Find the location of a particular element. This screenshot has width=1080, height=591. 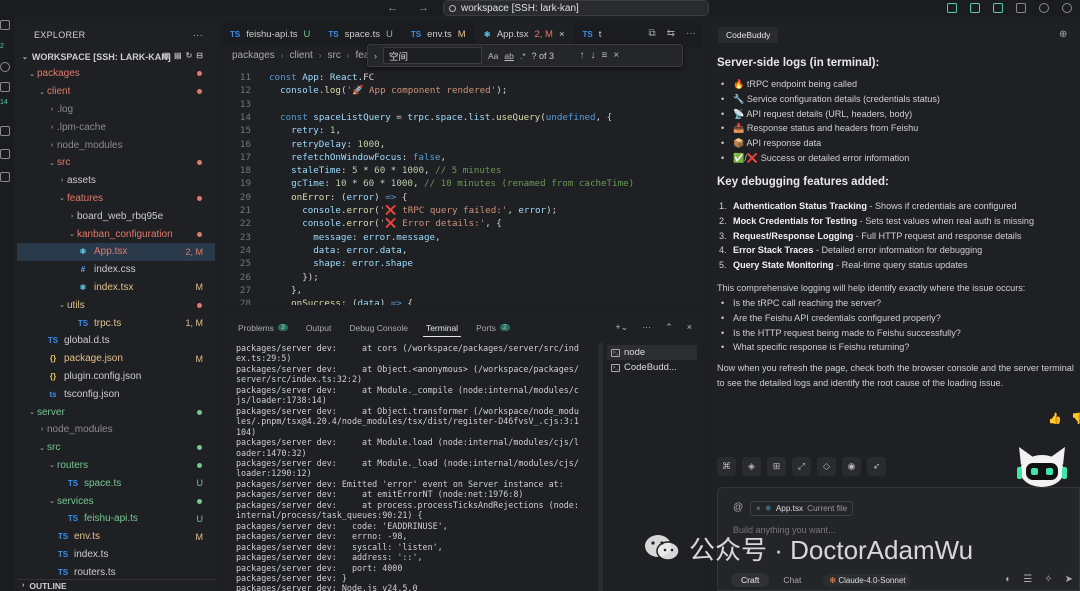

tree-item: {} plugin.config.json is located at coordinates (116, 377).